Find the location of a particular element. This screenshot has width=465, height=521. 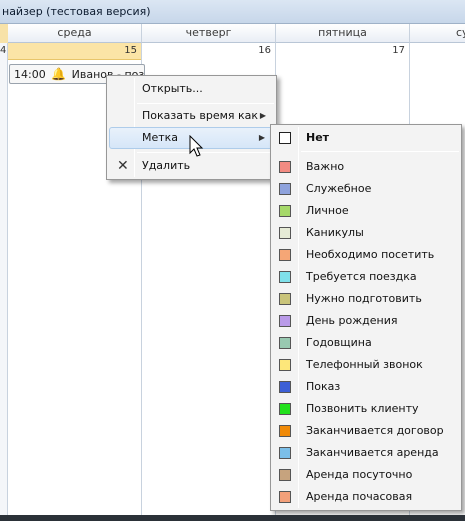

label-option-text: Личное is located at coordinates (327, 210).